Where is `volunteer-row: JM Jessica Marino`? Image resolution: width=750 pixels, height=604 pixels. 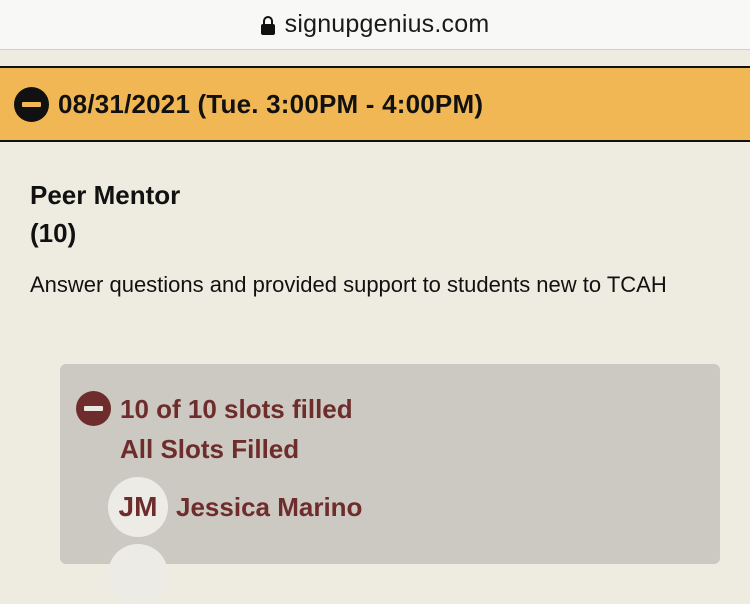 volunteer-row: JM Jessica Marino is located at coordinates (235, 507).